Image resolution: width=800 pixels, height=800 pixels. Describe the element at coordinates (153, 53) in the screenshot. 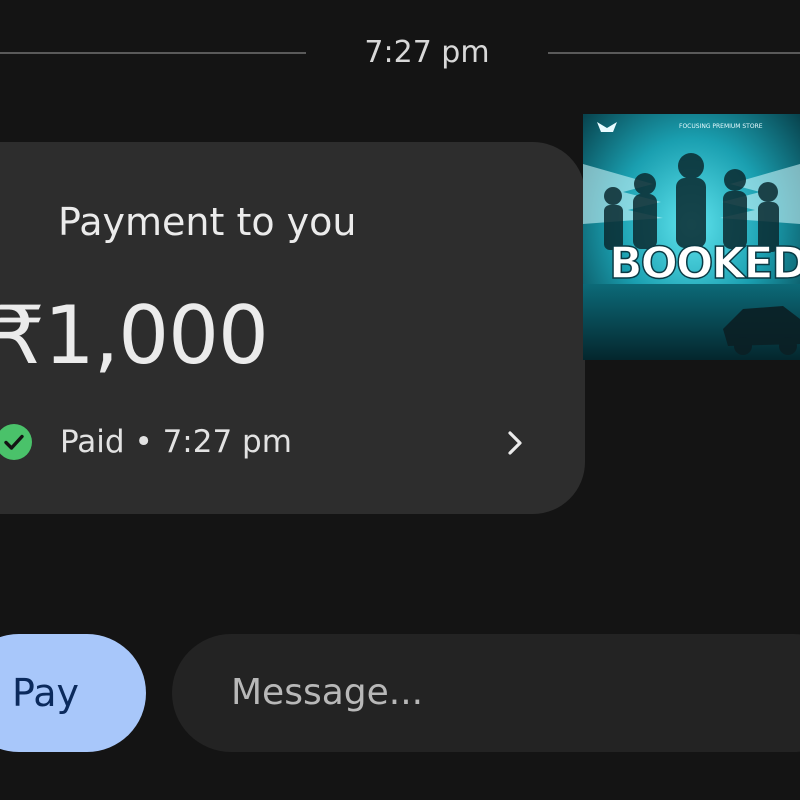

I see `divider-line-left` at that location.